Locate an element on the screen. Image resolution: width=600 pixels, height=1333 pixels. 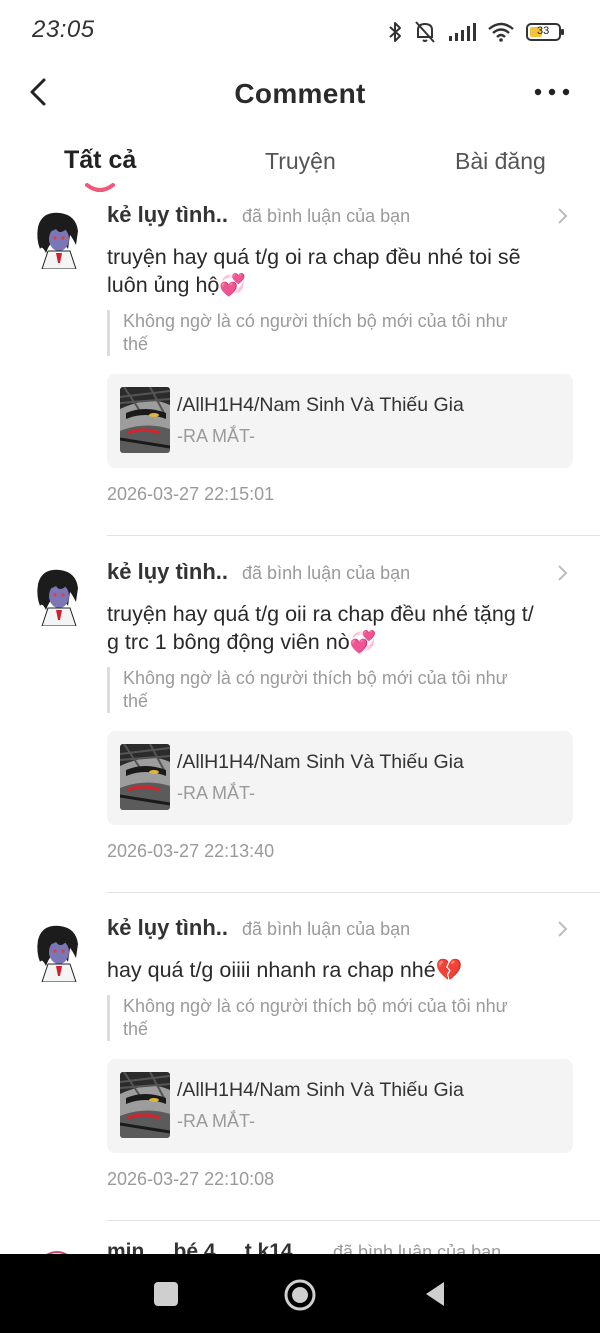
top-app-bar: Comment is located at coordinates (300, 95).